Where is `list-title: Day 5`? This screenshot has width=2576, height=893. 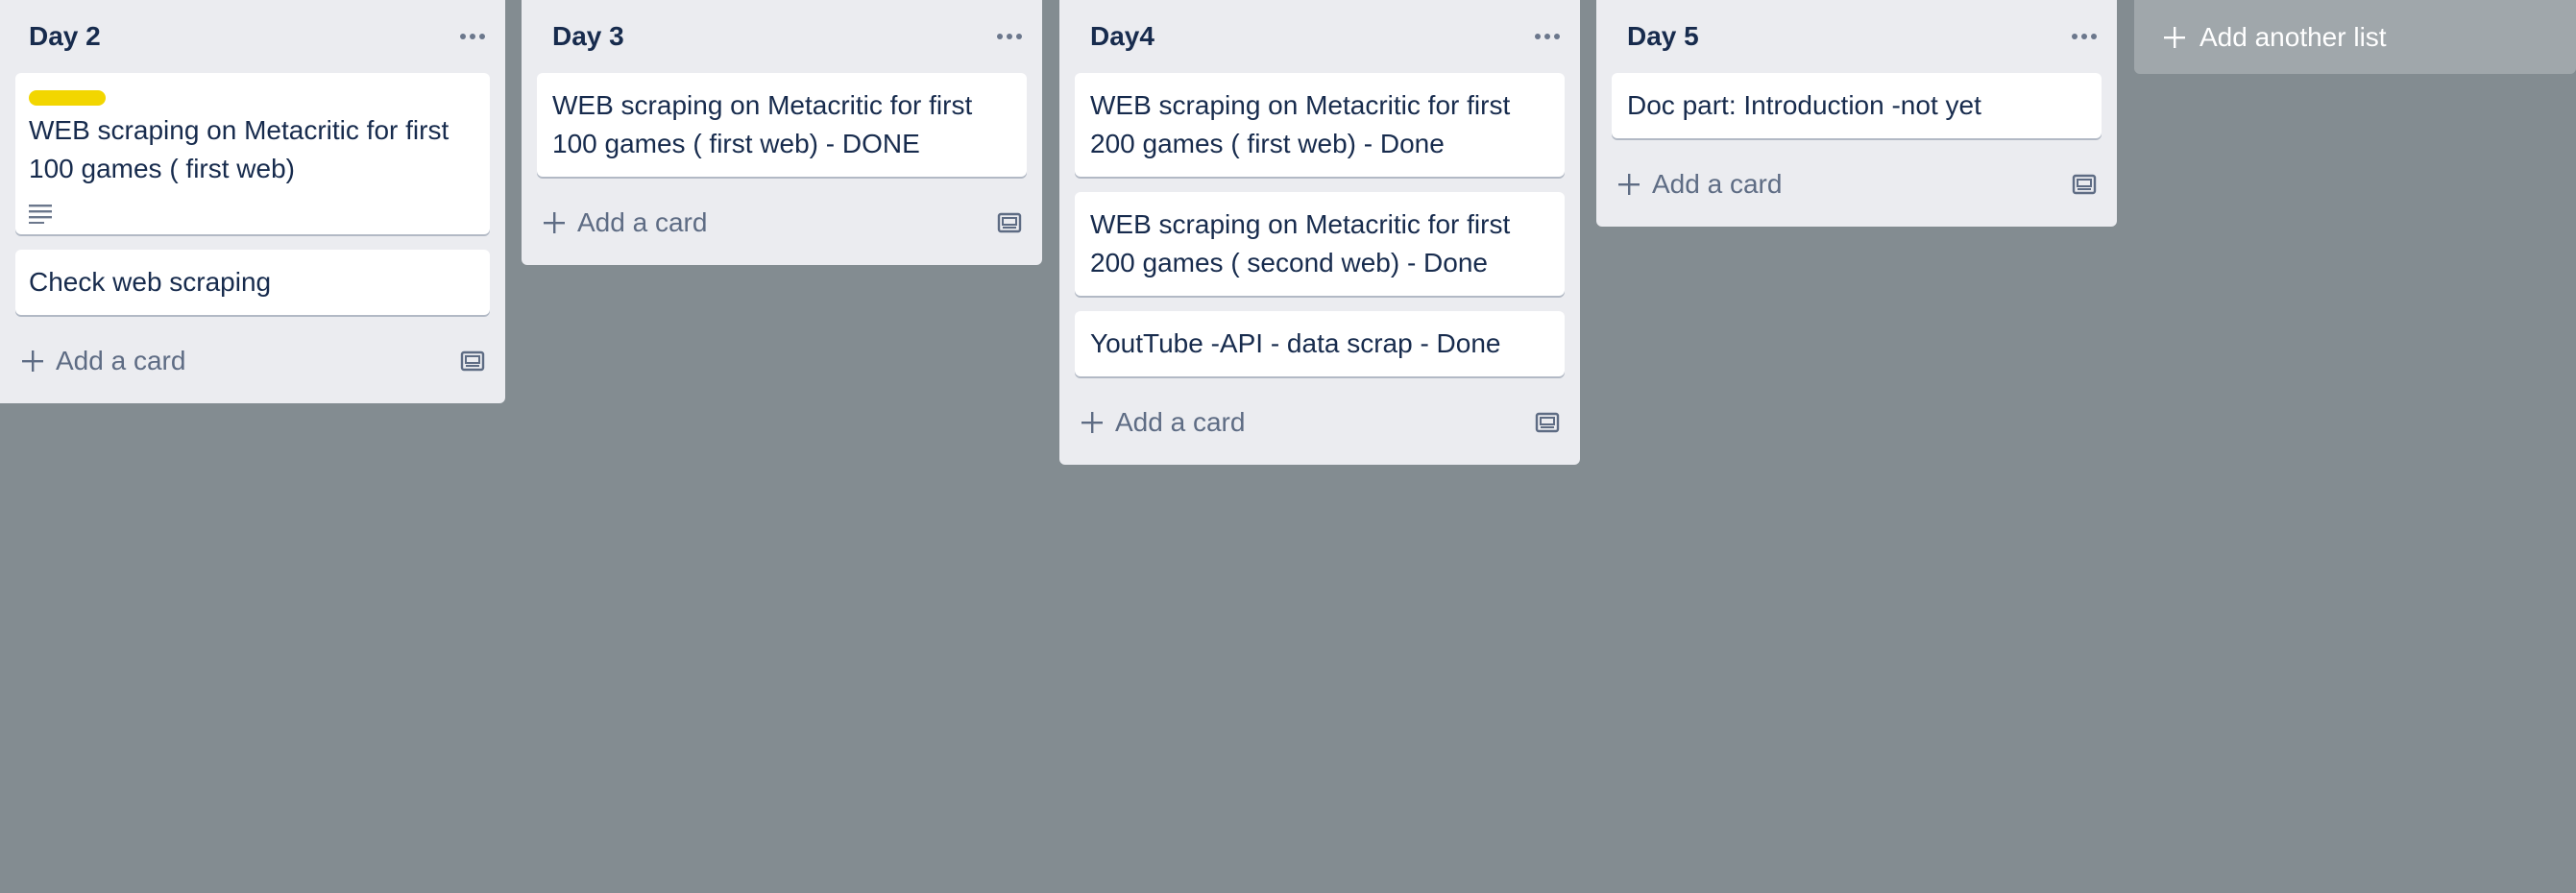 list-title: Day 5 is located at coordinates (1656, 36).